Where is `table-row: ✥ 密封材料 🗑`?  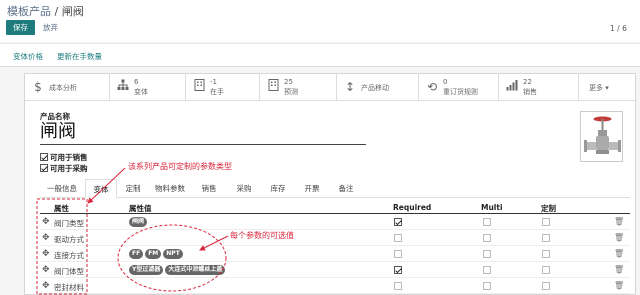
table-row: ✥ 密封材料 🗑 is located at coordinates (335, 286).